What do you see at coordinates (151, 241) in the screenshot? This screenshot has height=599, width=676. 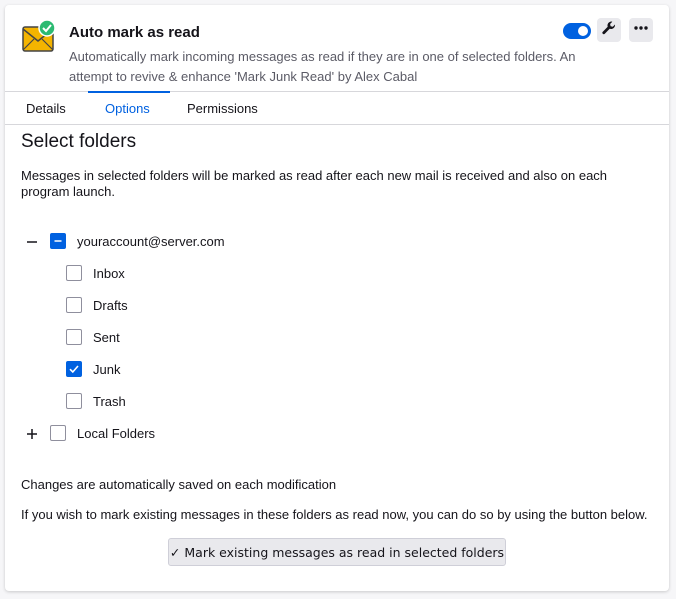 I see `account-label: youraccount@server.com` at bounding box center [151, 241].